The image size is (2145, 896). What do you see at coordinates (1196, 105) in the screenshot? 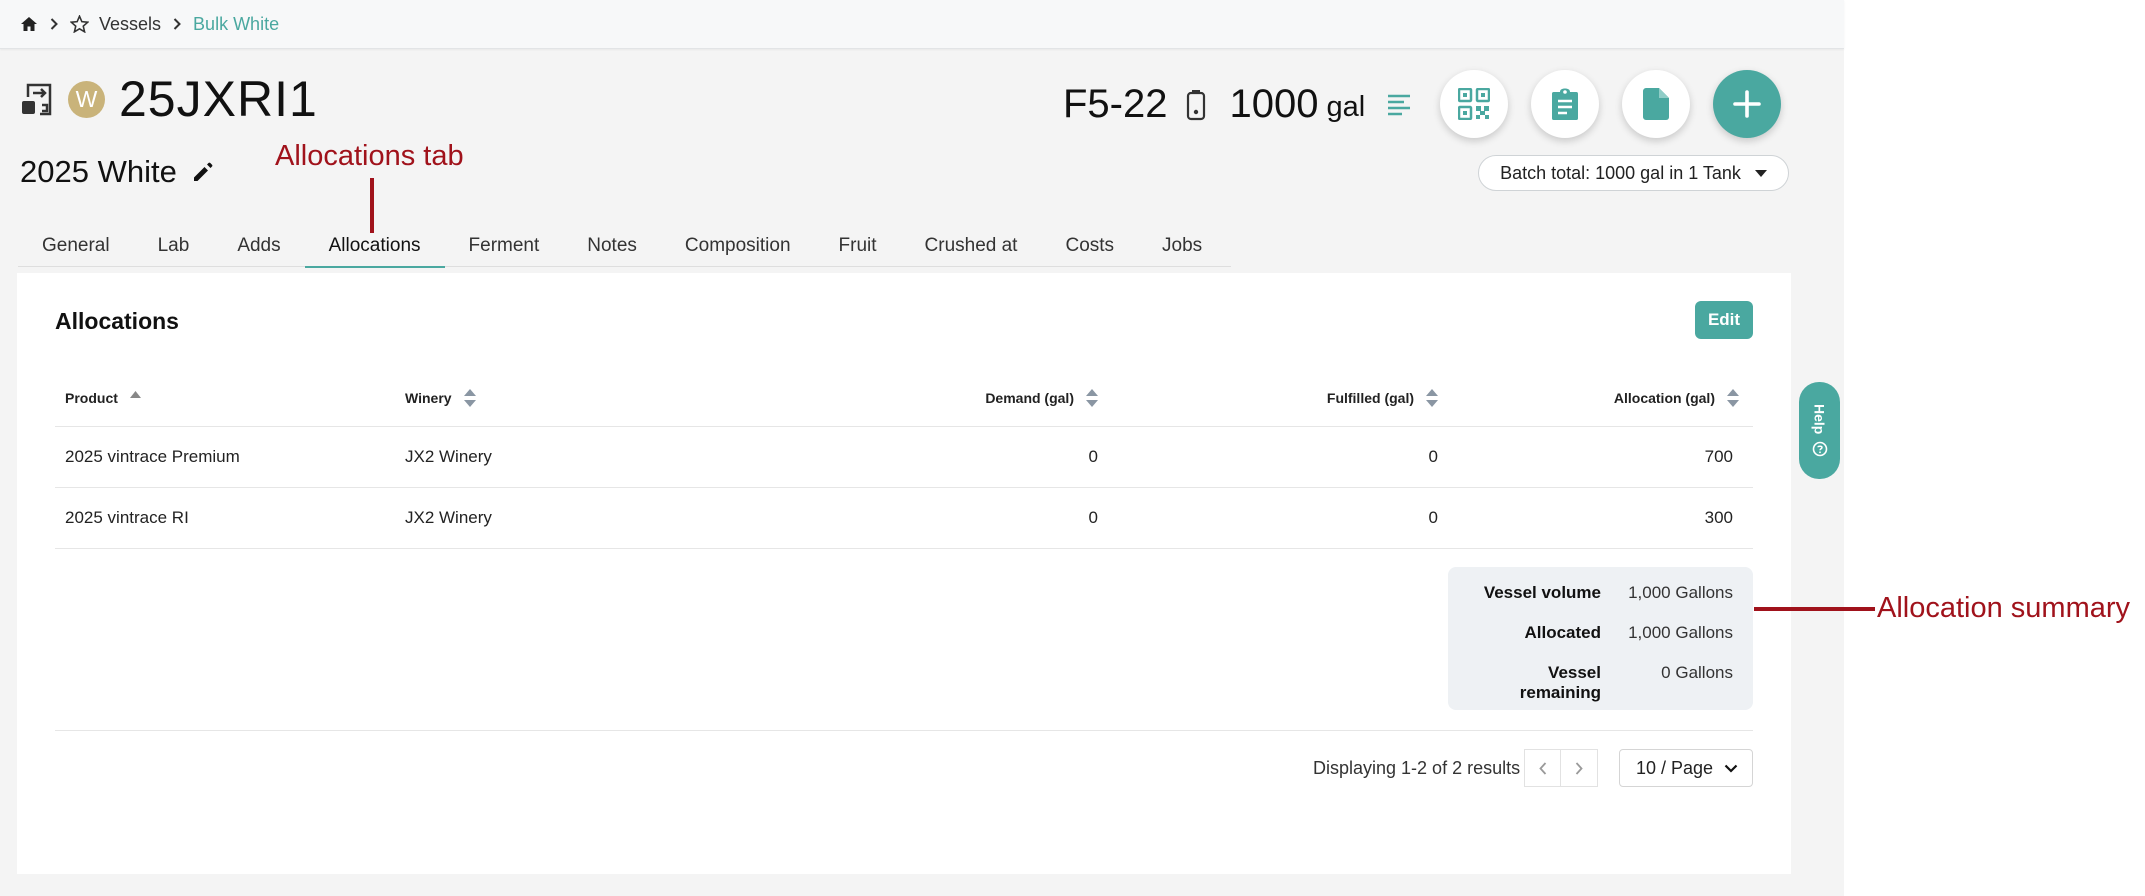
I see `tank-icon` at bounding box center [1196, 105].